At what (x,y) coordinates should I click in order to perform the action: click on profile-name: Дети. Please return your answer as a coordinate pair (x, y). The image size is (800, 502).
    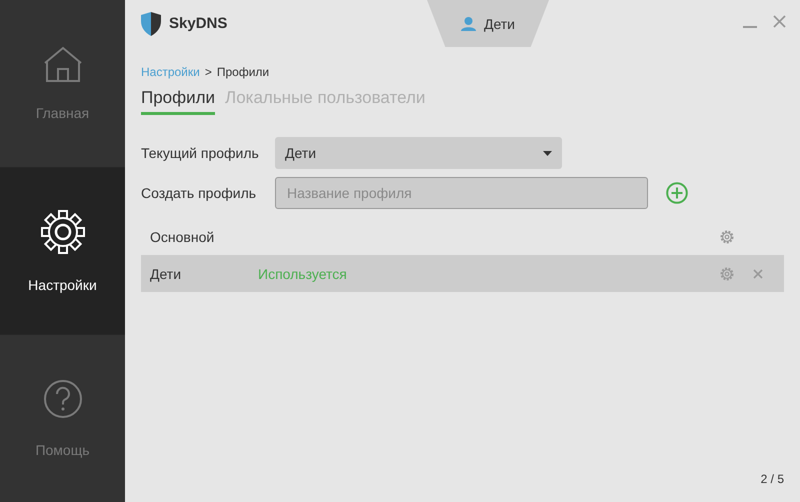
    Looking at the image, I should click on (166, 274).